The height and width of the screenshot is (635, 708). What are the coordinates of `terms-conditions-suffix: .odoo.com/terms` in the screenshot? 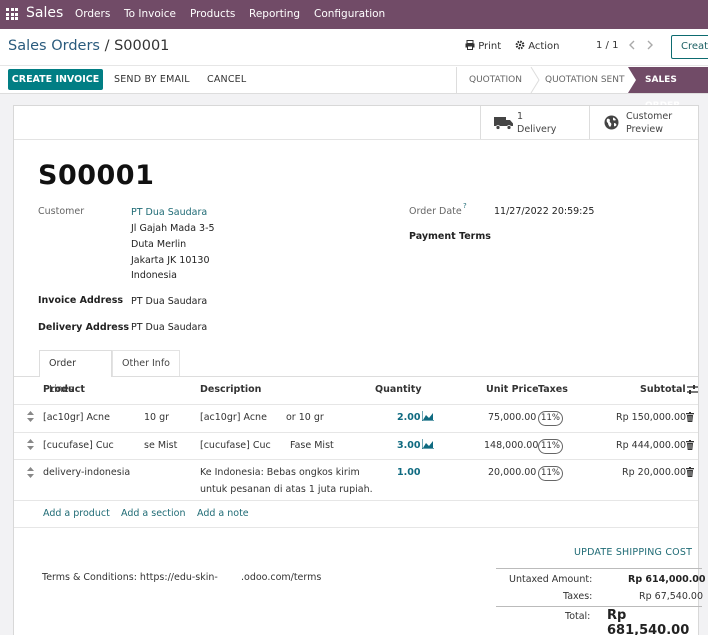 It's located at (281, 577).